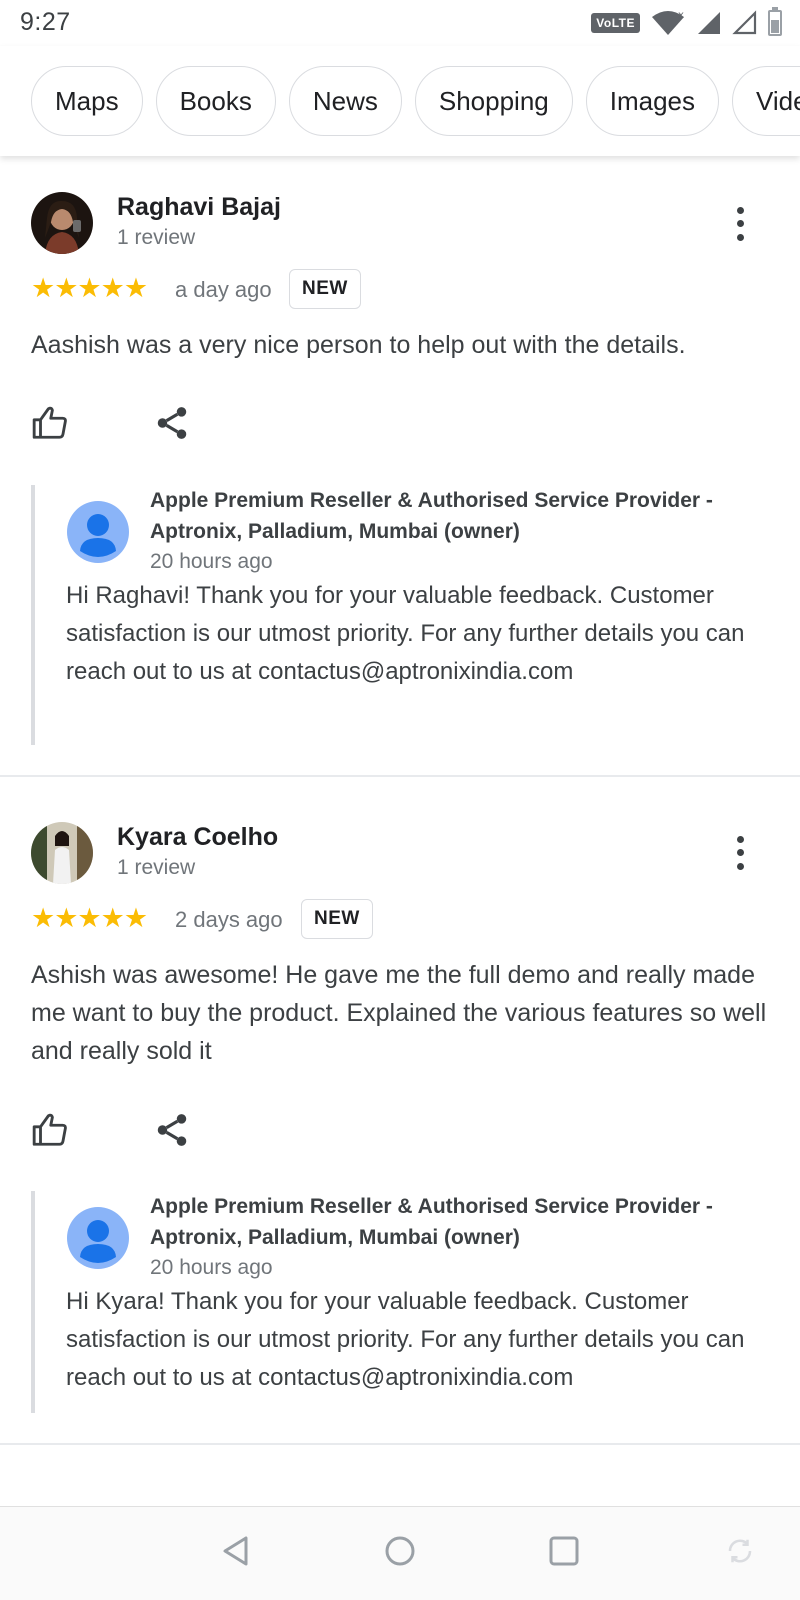 The image size is (800, 1600). Describe the element at coordinates (766, 101) in the screenshot. I see `chip-videos: Videos` at that location.